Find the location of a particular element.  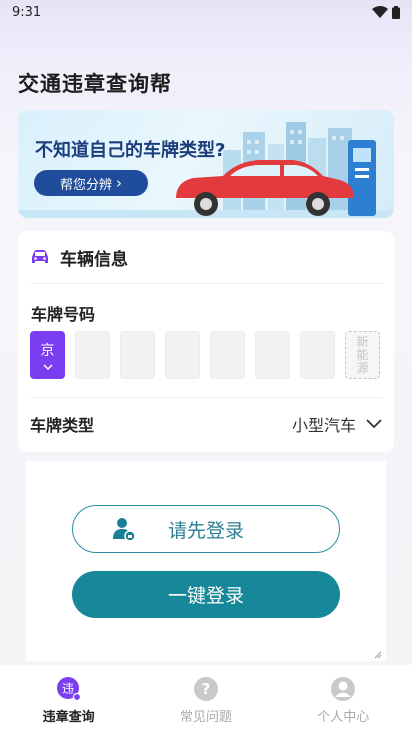

login-first-button: 请先登录 is located at coordinates (206, 529).